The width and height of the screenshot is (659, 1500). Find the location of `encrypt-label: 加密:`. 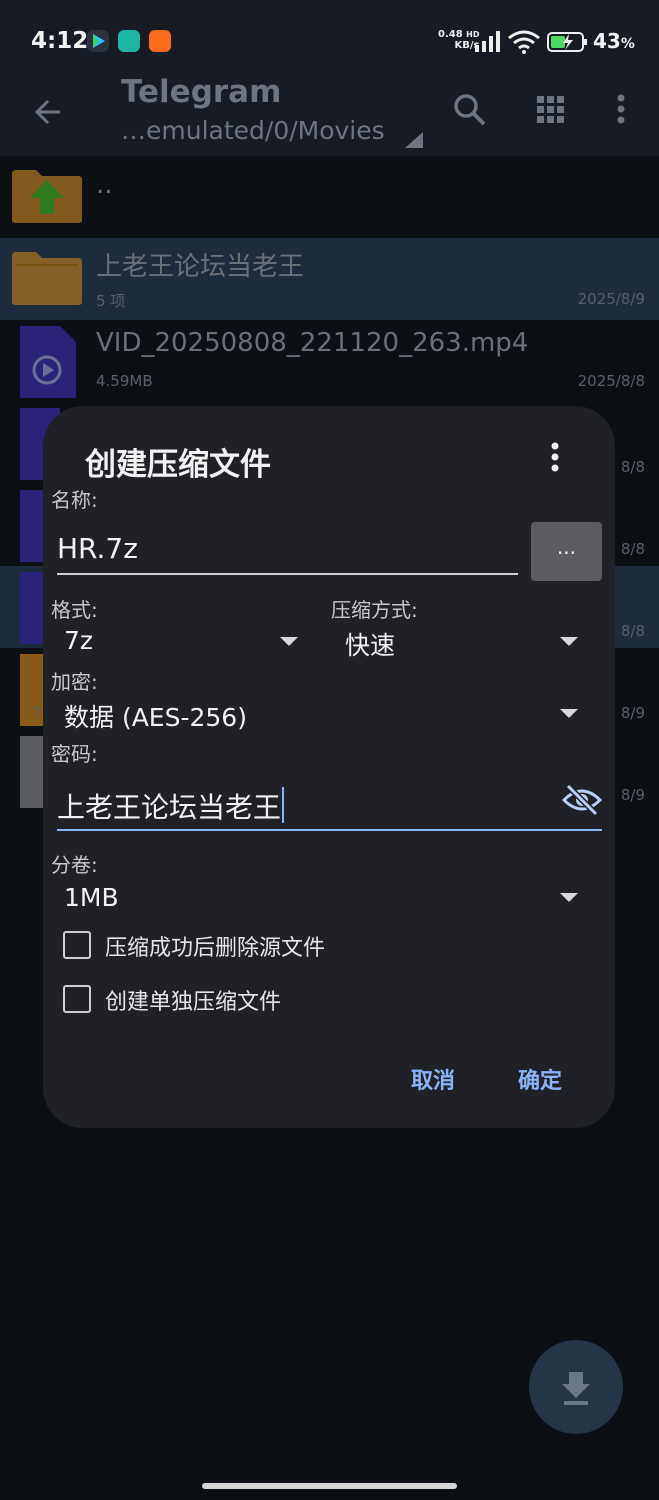

encrypt-label: 加密: is located at coordinates (74, 682).